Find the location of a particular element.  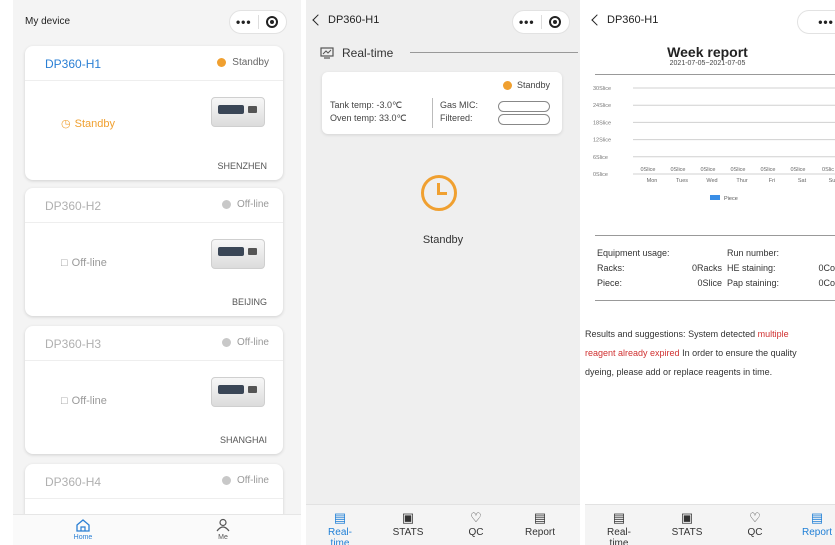

device-card: DP360-H1 Standby ◷ Standby SHENZHEN is located at coordinates (154, 113).